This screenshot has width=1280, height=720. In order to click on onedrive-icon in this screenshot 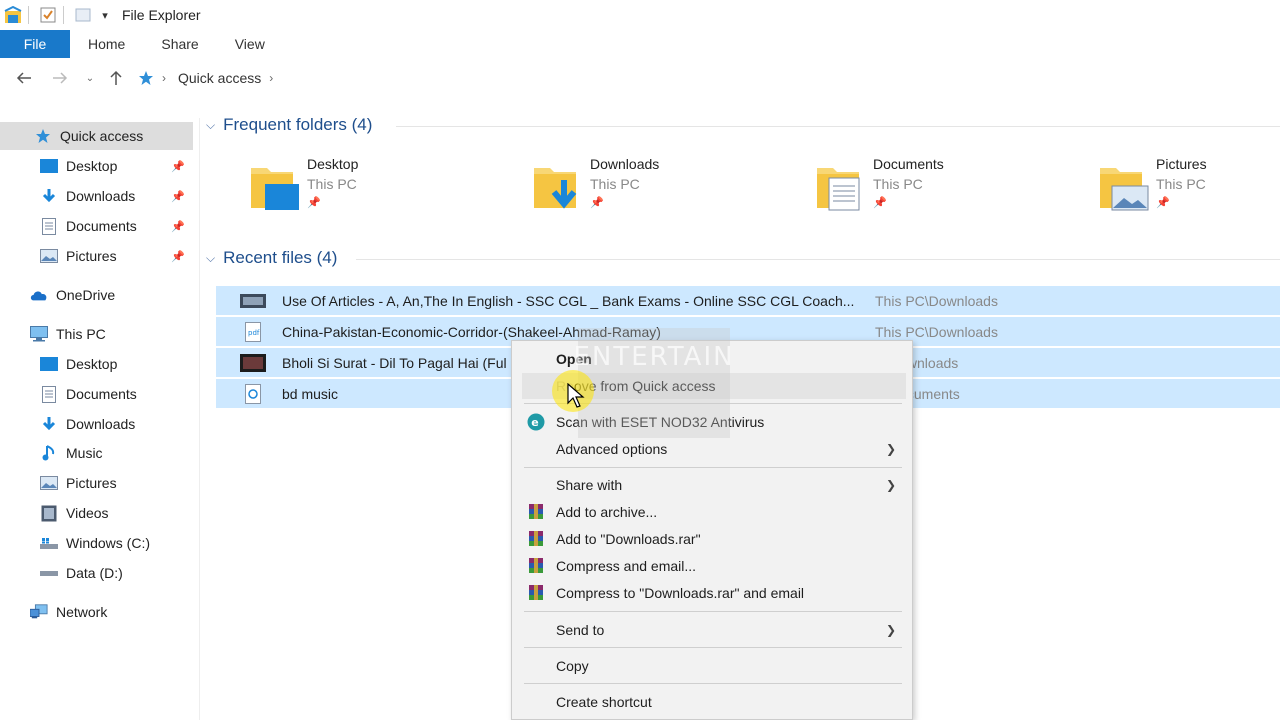, I will do `click(39, 295)`.